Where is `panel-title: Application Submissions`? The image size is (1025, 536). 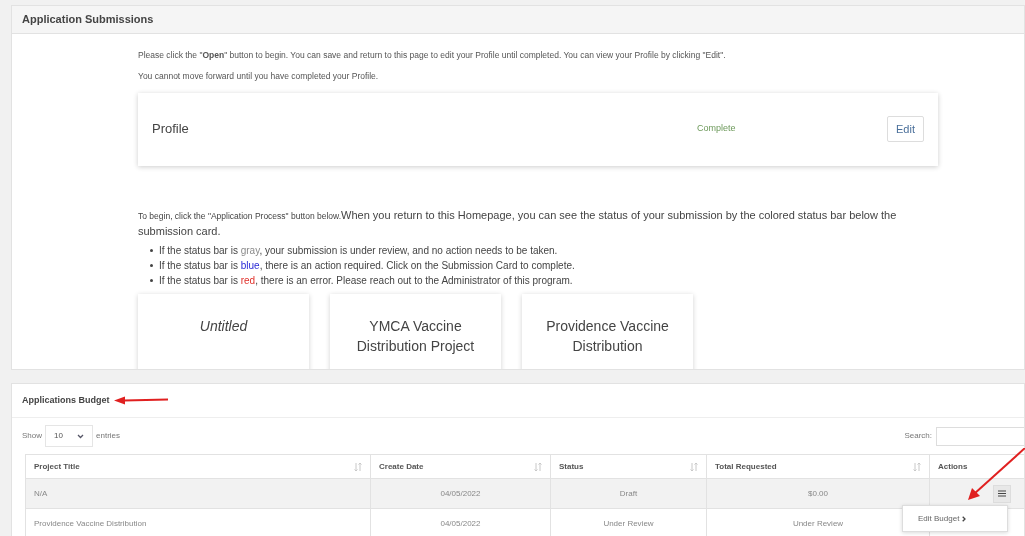 panel-title: Application Submissions is located at coordinates (88, 20).